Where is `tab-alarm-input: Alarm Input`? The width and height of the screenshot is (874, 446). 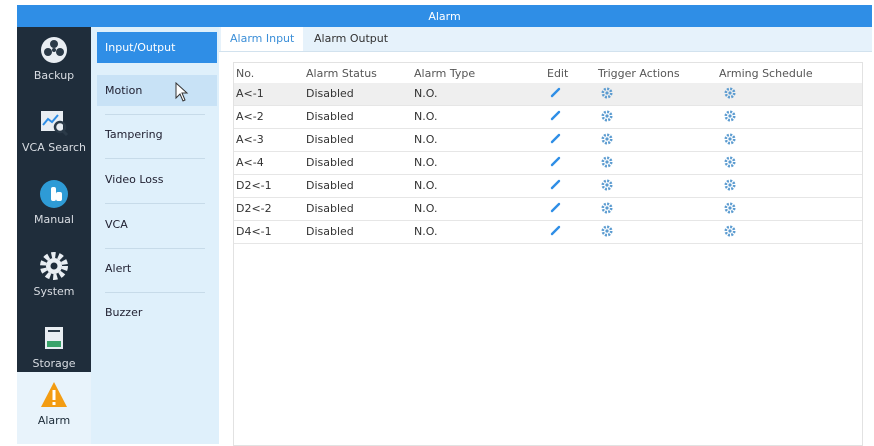 tab-alarm-input: Alarm Input is located at coordinates (262, 39).